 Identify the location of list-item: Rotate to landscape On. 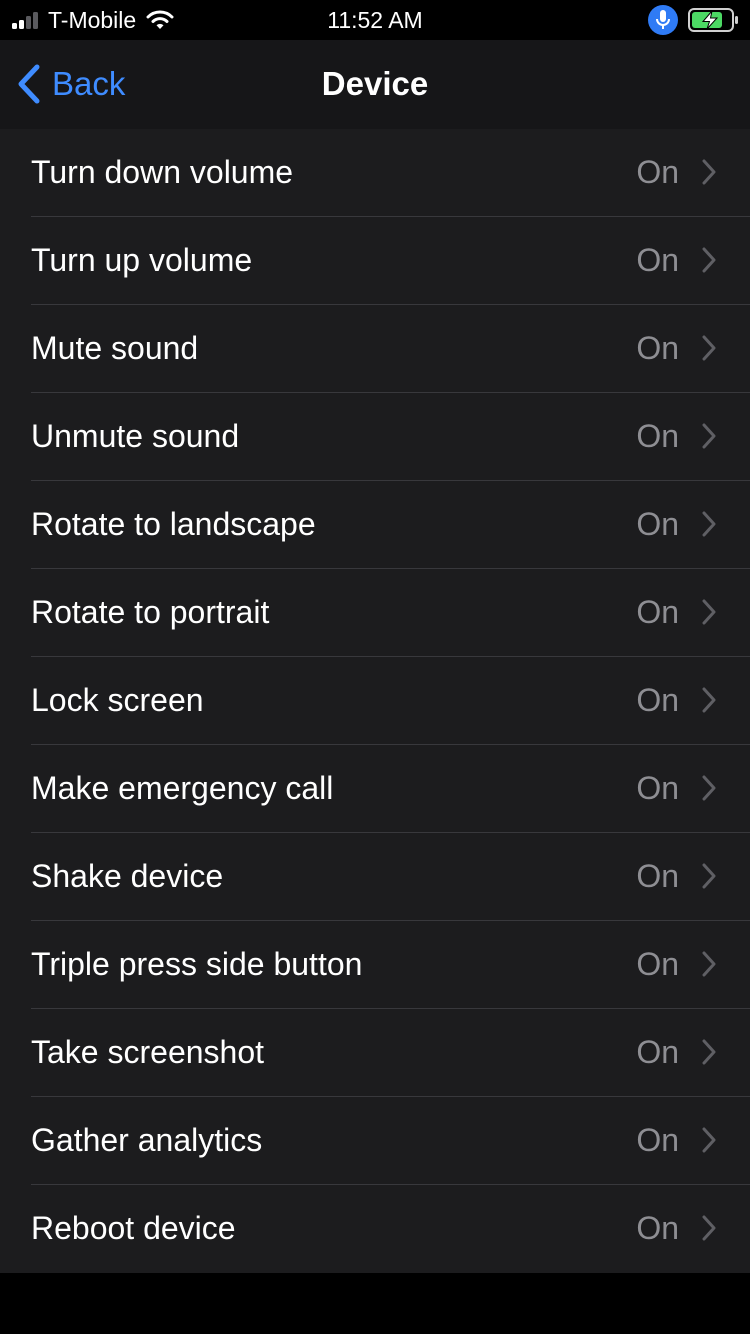
(375, 525).